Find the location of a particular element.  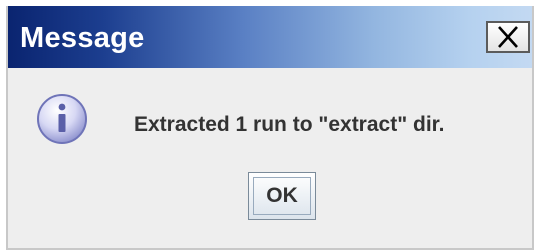

close-button is located at coordinates (508, 37).